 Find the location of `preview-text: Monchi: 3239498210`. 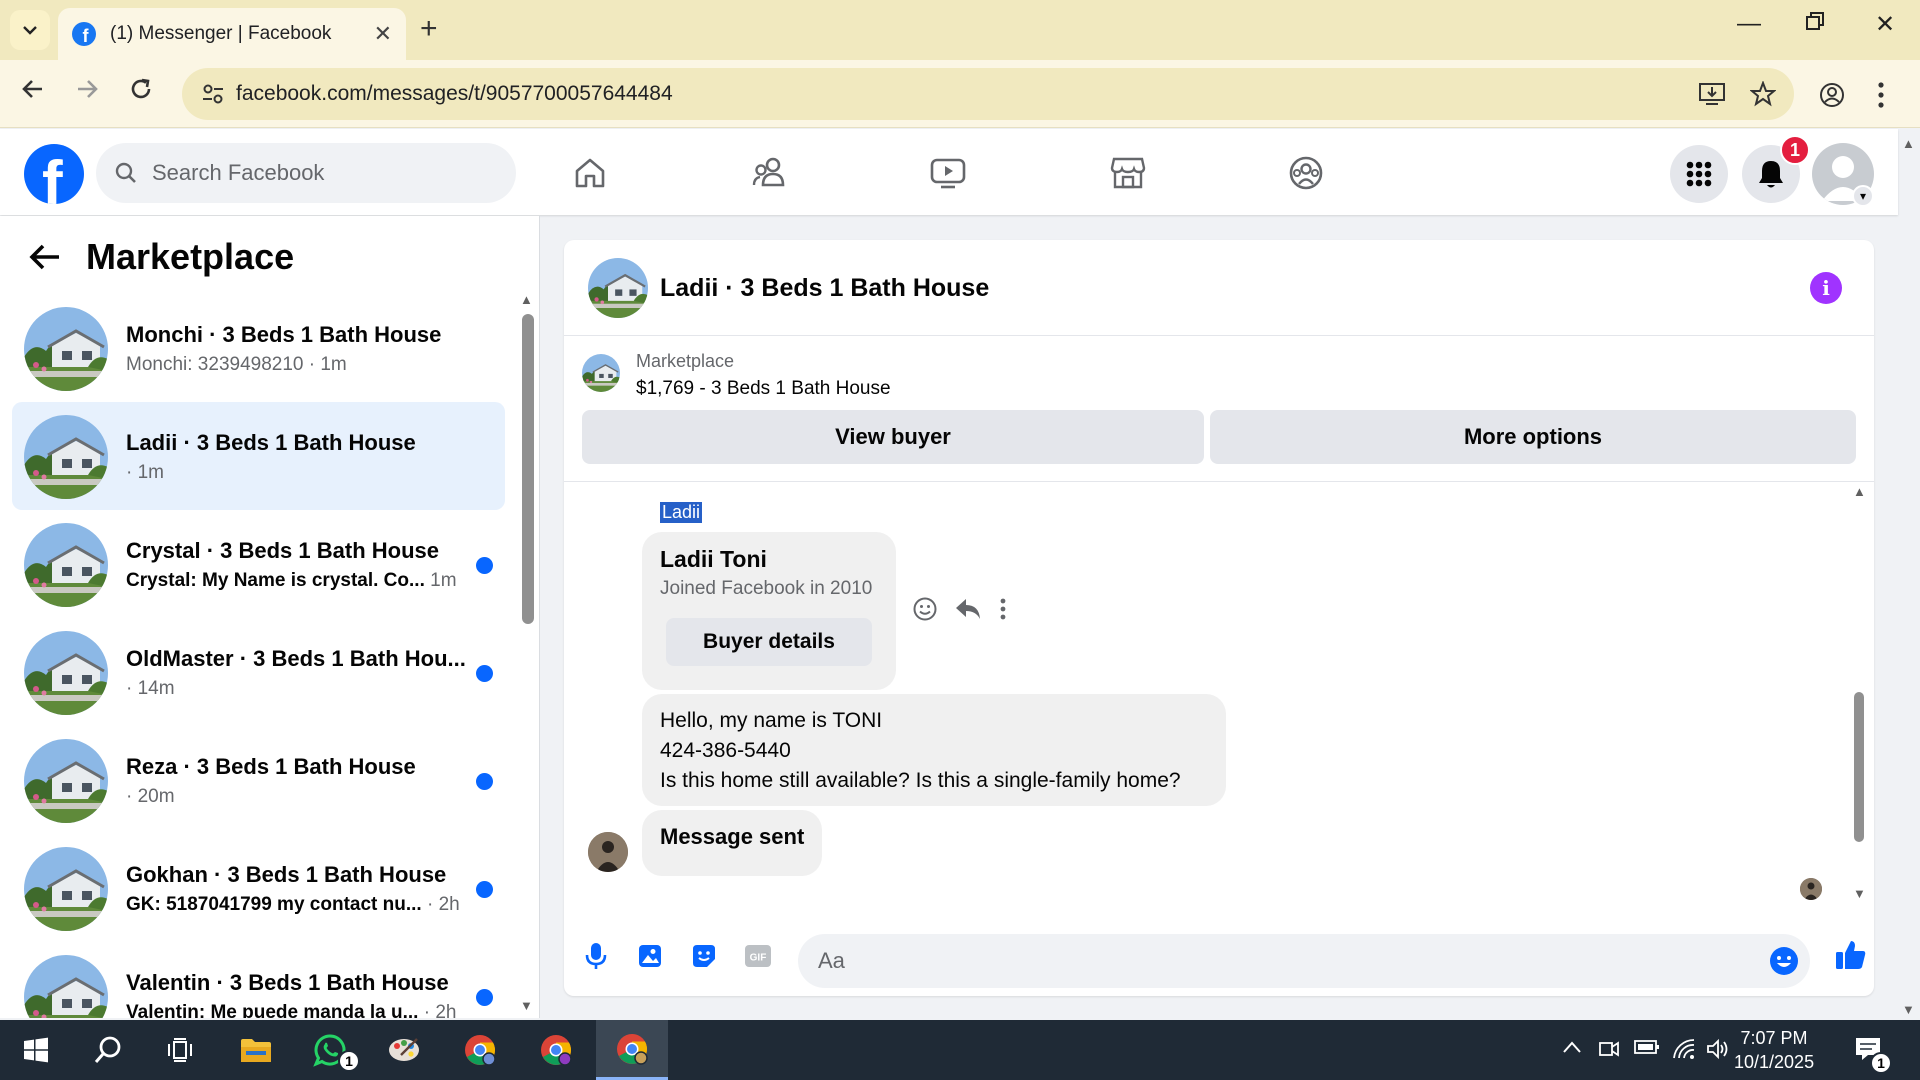

preview-text: Monchi: 3239498210 is located at coordinates (215, 364).